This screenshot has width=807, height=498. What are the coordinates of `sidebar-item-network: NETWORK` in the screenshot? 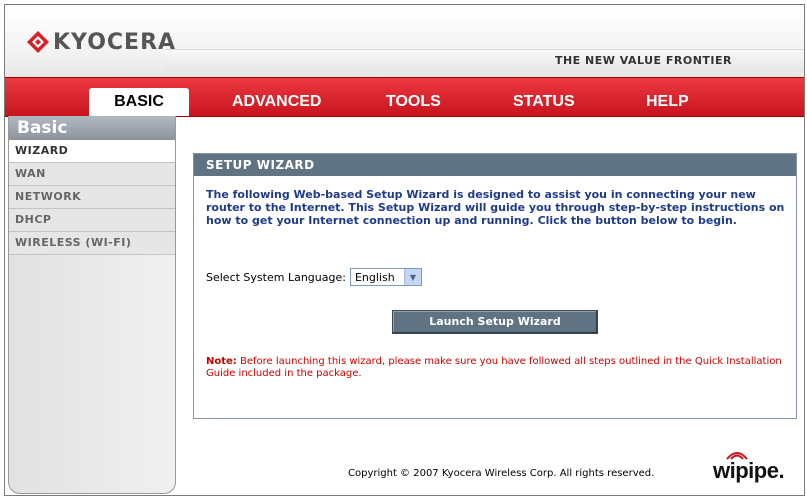 It's located at (92, 197).